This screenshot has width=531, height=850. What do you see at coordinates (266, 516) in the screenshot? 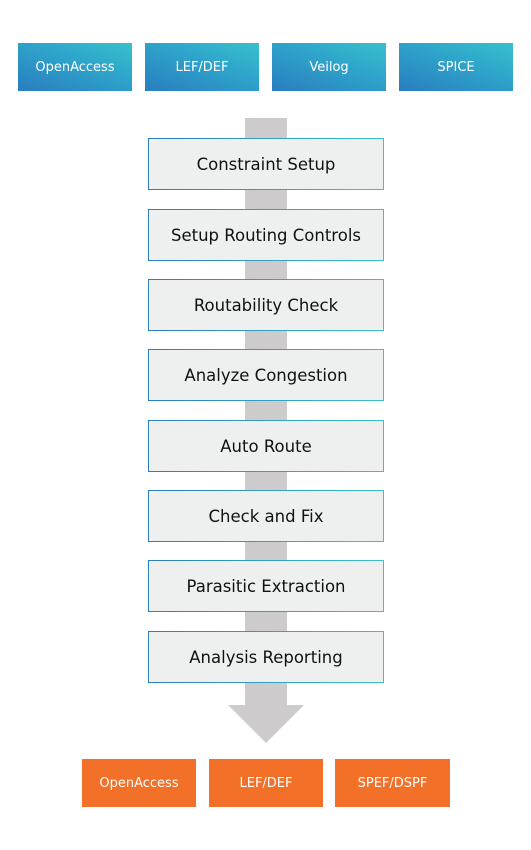
I see `step-check-and-fix: Check and Fix` at bounding box center [266, 516].